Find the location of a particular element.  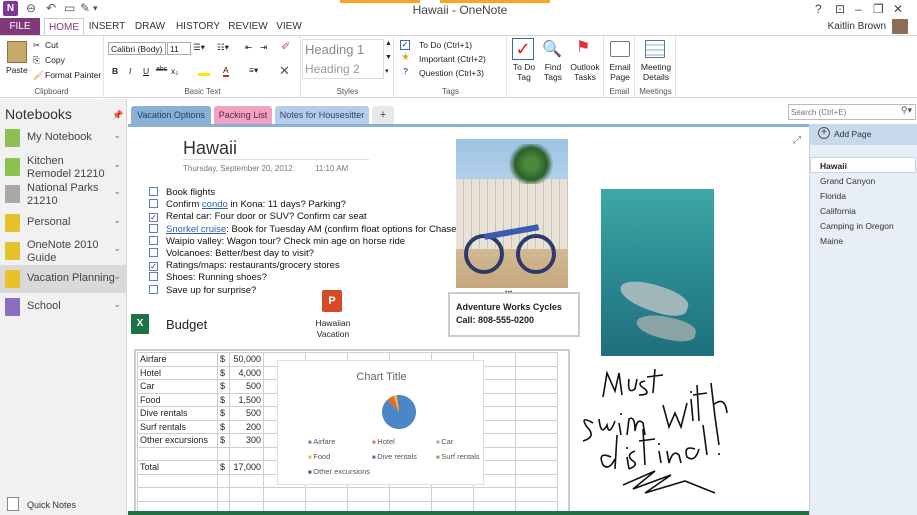

table-cell: 300 is located at coordinates (246, 440).